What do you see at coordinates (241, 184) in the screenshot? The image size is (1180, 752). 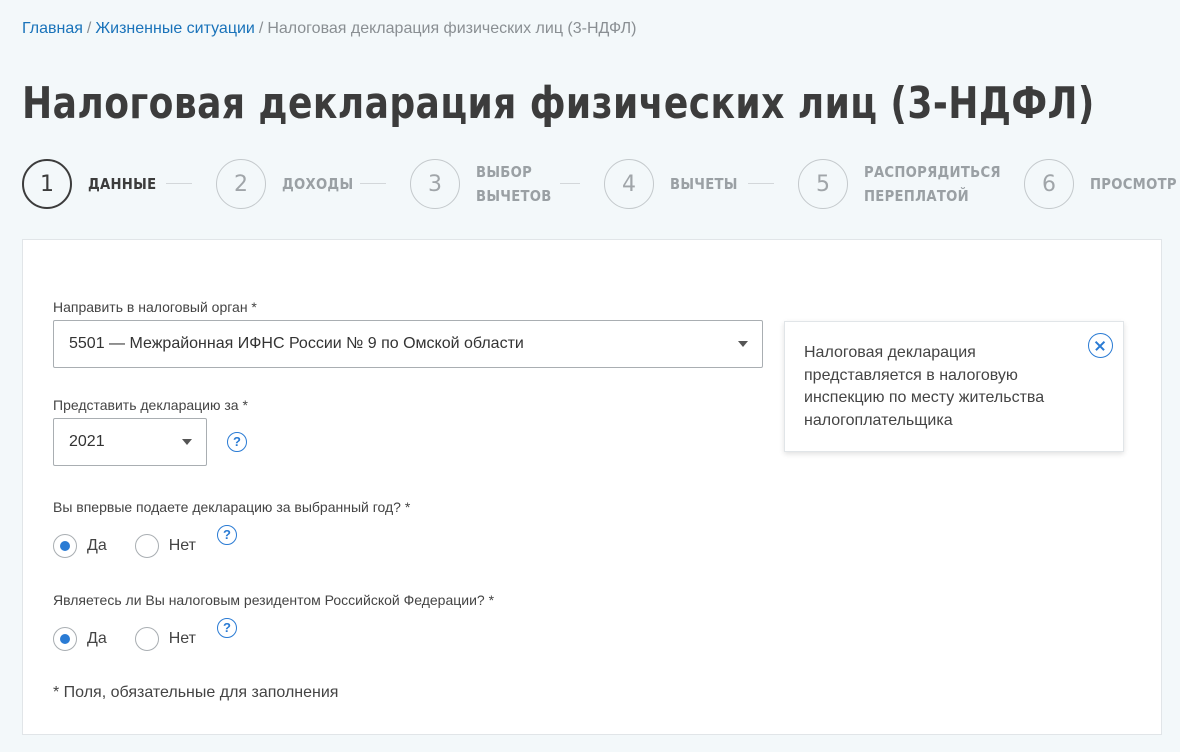 I see `step-number: 2` at bounding box center [241, 184].